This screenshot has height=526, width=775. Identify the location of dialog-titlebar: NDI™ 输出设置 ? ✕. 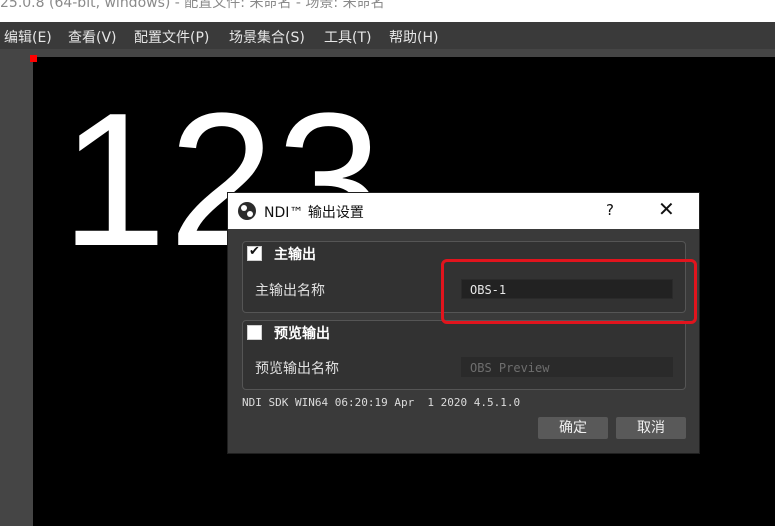
(463, 211).